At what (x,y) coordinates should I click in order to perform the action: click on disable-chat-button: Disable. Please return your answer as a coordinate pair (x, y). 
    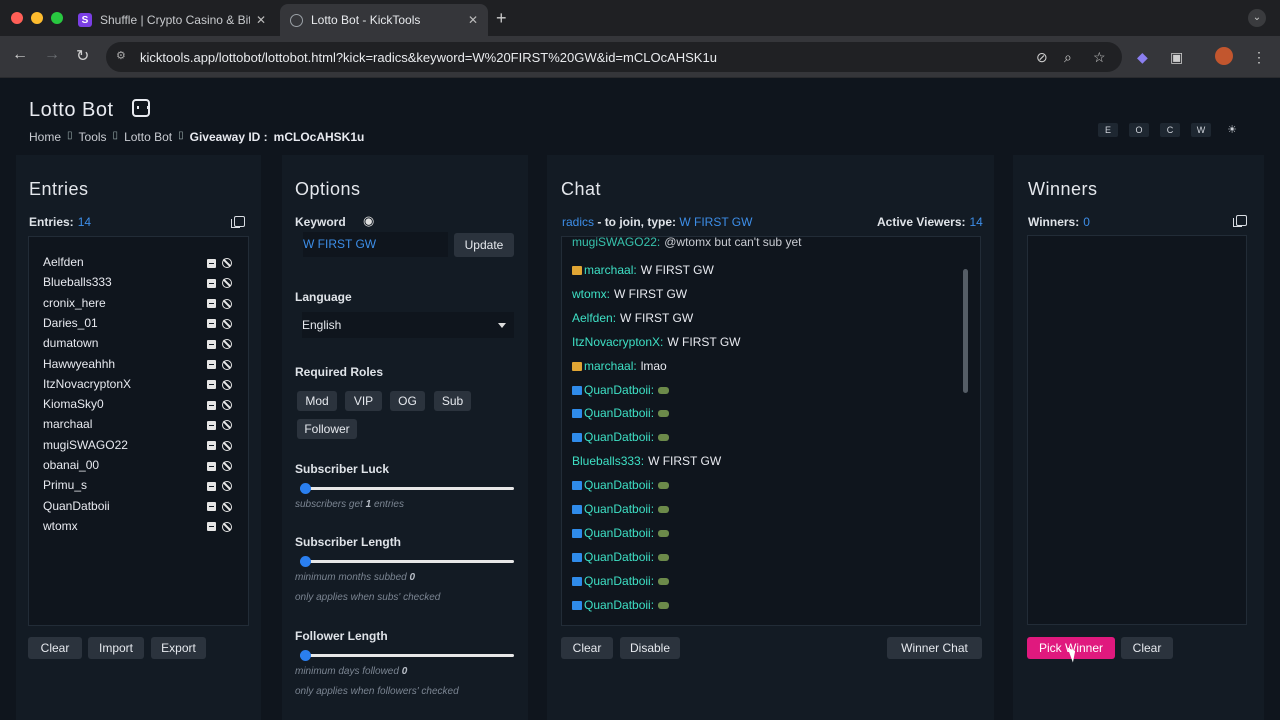
    Looking at the image, I should click on (650, 648).